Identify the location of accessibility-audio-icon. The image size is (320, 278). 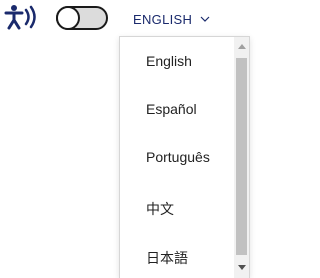
(28, 18).